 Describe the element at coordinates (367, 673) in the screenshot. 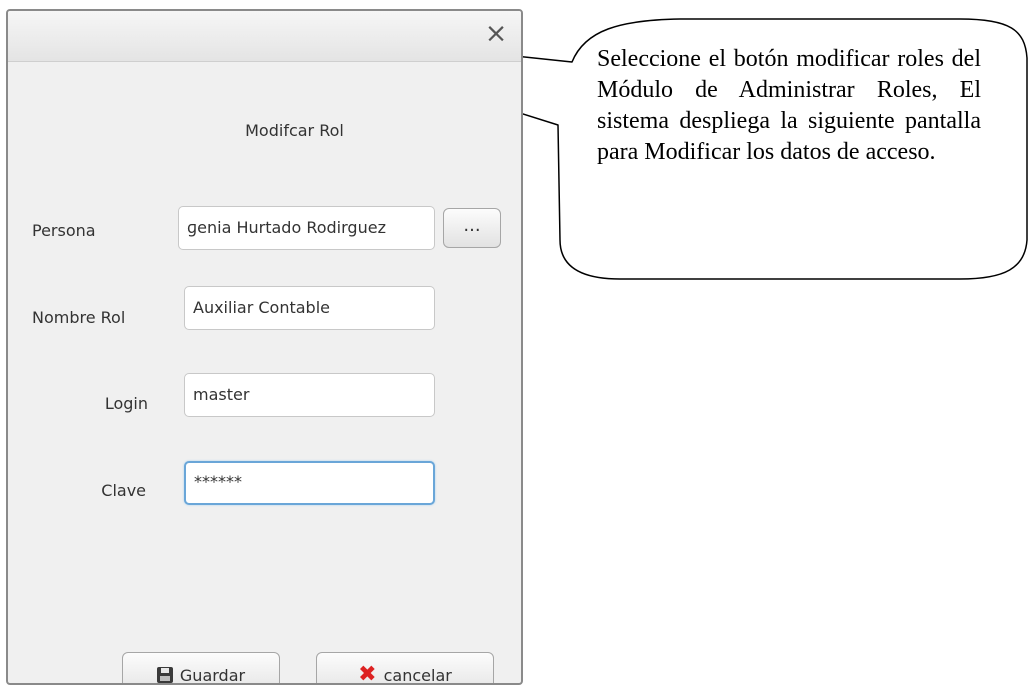

I see `red-x-icon: ✖` at that location.